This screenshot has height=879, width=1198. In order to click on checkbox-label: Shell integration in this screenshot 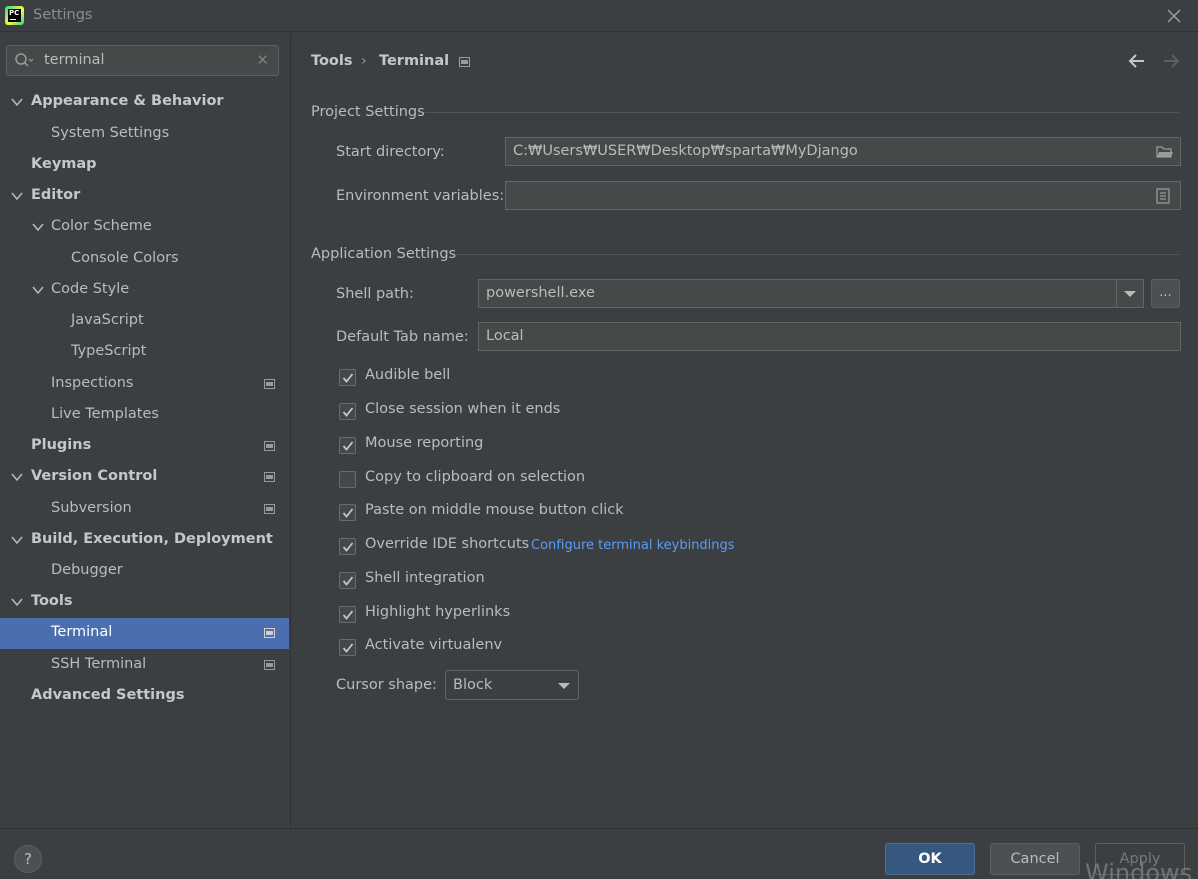, I will do `click(425, 578)`.